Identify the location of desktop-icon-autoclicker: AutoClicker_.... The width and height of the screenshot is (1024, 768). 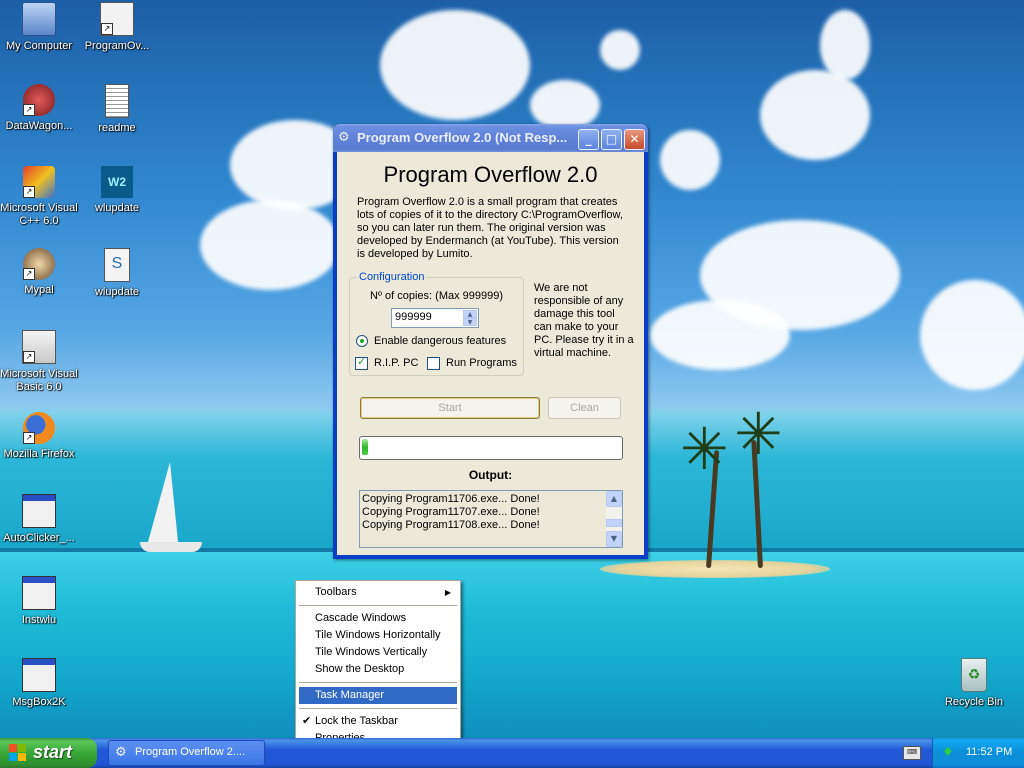
(39, 519).